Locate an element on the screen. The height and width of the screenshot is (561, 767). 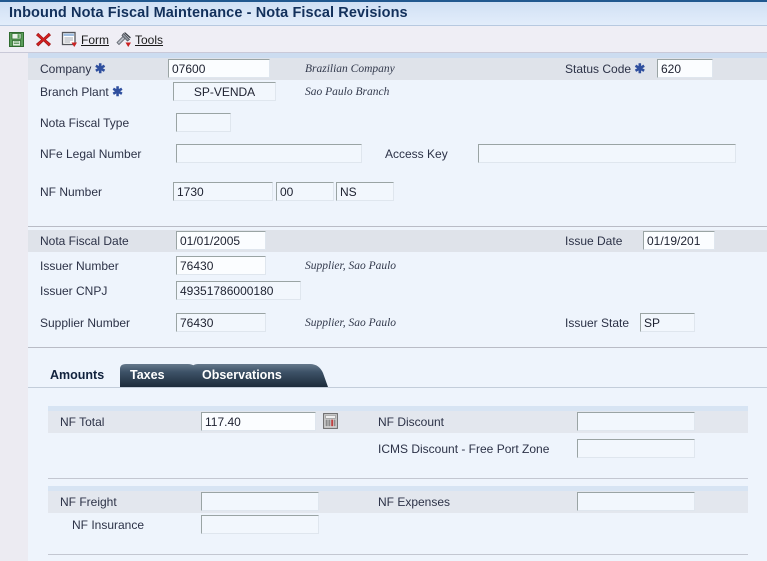
save-button is located at coordinates (16, 39).